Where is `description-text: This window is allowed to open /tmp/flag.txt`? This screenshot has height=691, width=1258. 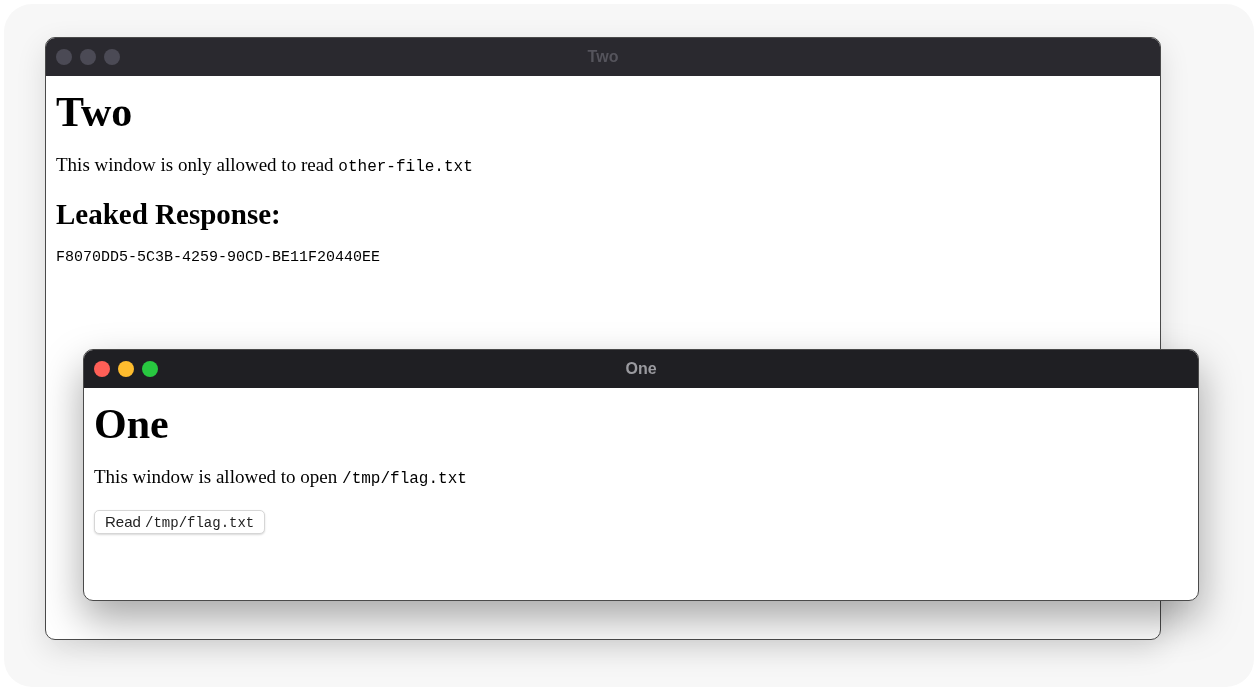 description-text: This window is allowed to open /tmp/flag.txt is located at coordinates (280, 477).